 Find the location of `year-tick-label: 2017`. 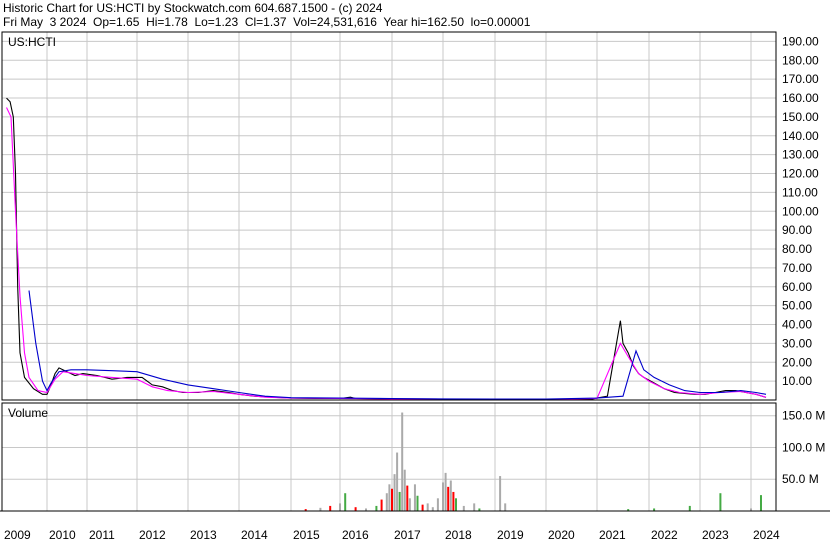

year-tick-label: 2017 is located at coordinates (407, 535).